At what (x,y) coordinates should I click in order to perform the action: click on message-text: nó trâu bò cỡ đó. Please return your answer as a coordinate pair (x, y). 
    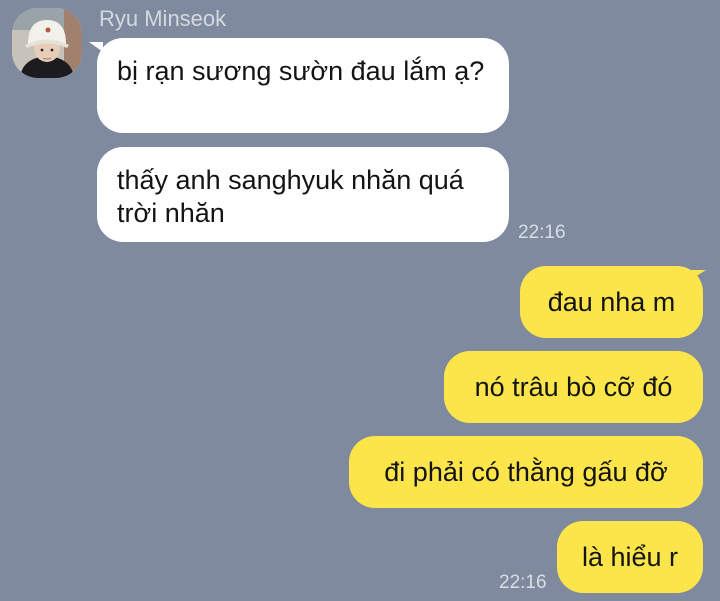
    Looking at the image, I should click on (573, 386).